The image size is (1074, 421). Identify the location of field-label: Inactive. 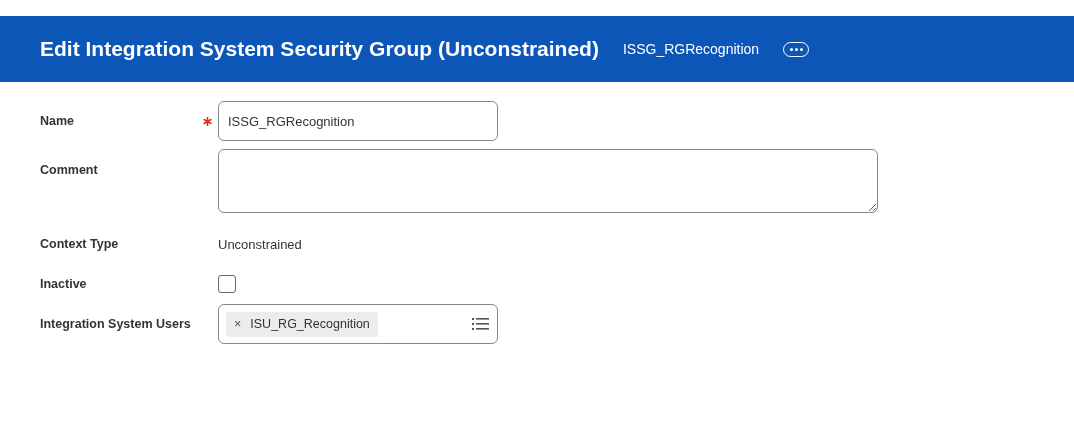
(63, 284).